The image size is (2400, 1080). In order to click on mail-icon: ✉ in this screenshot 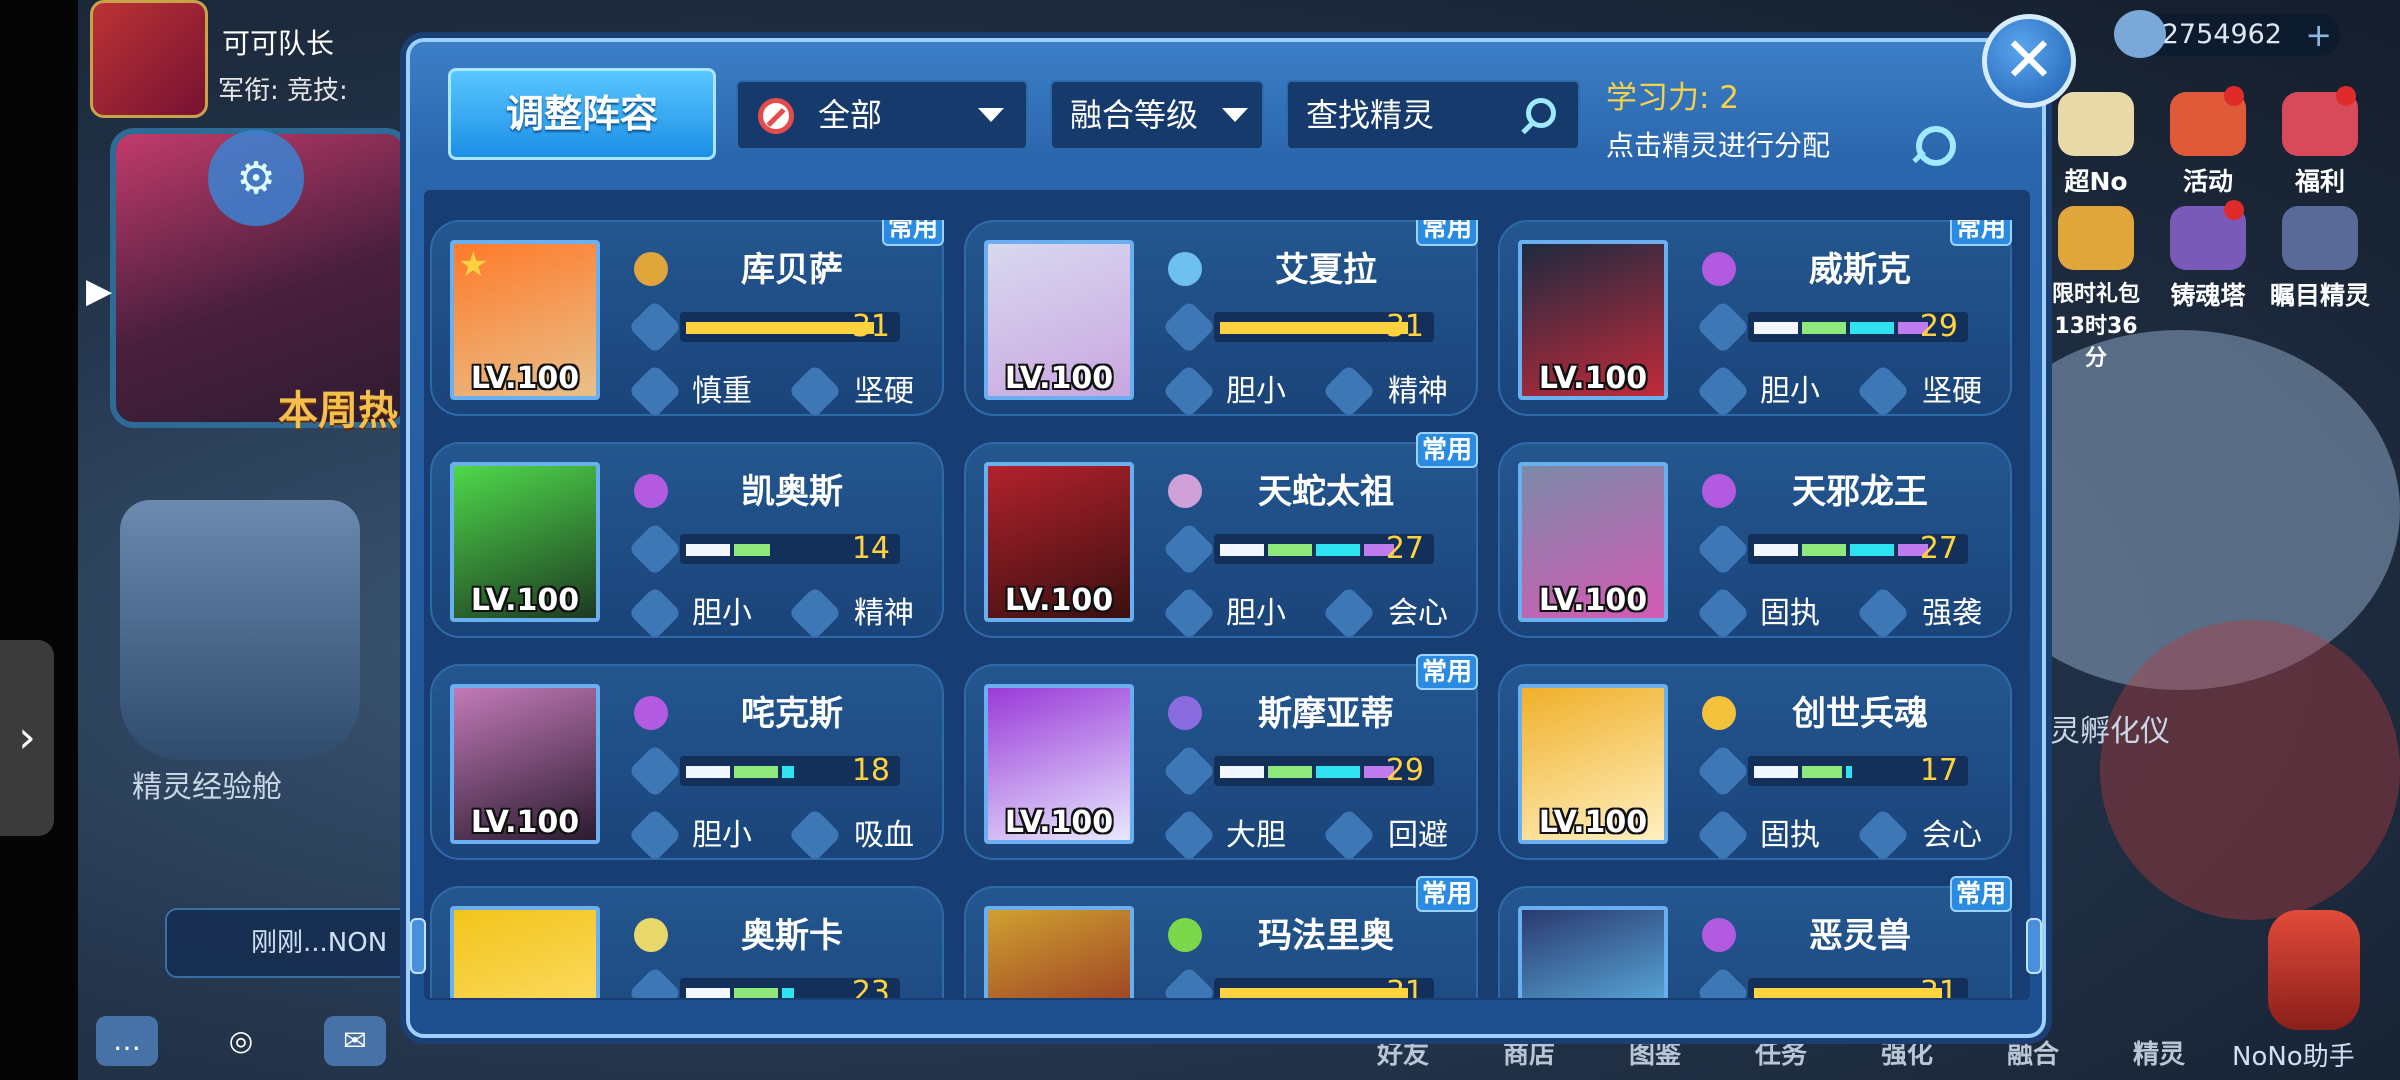, I will do `click(355, 1041)`.